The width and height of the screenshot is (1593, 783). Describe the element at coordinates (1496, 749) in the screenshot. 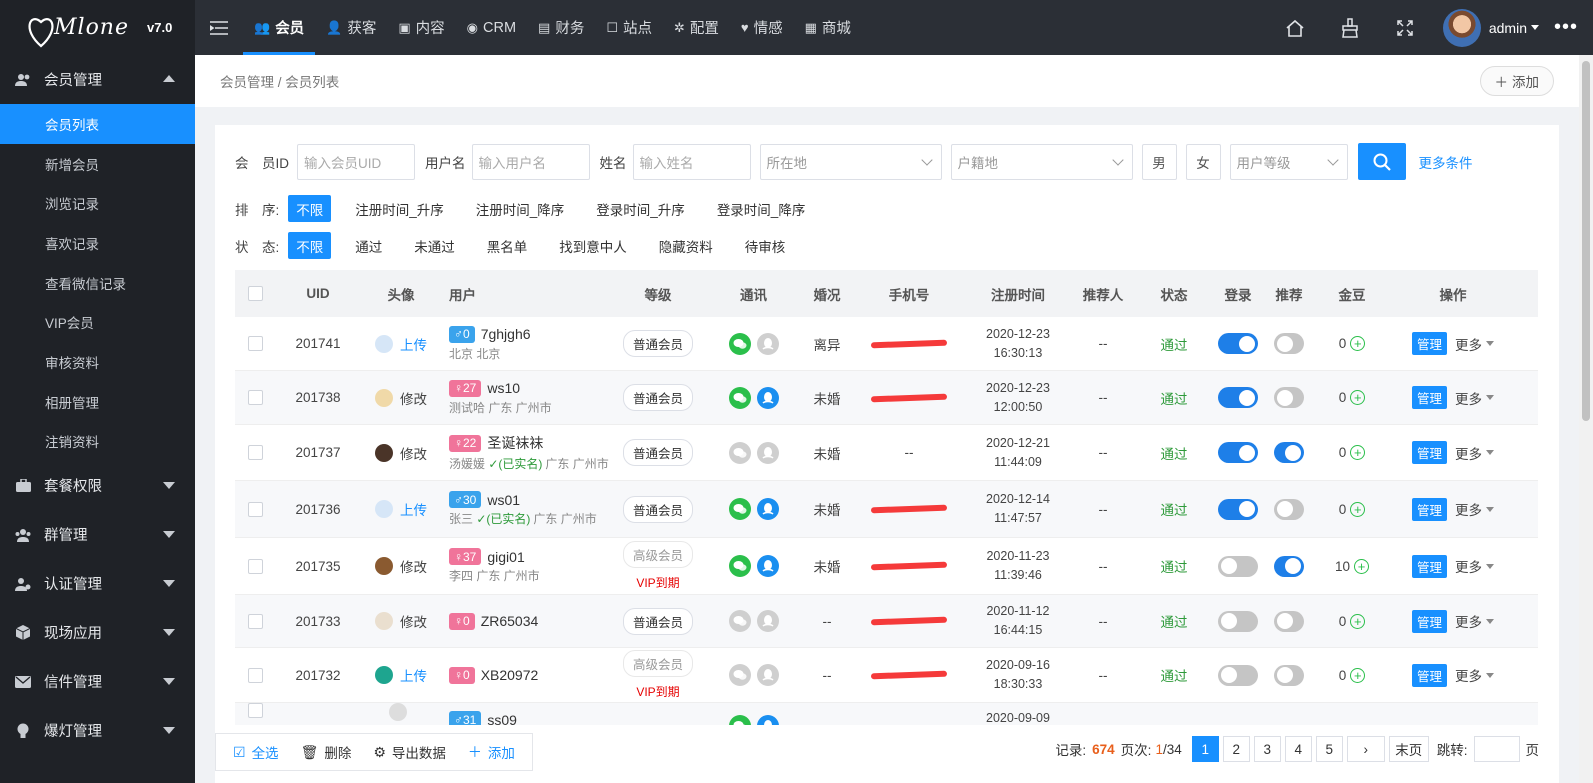

I see `jump-page-input` at that location.